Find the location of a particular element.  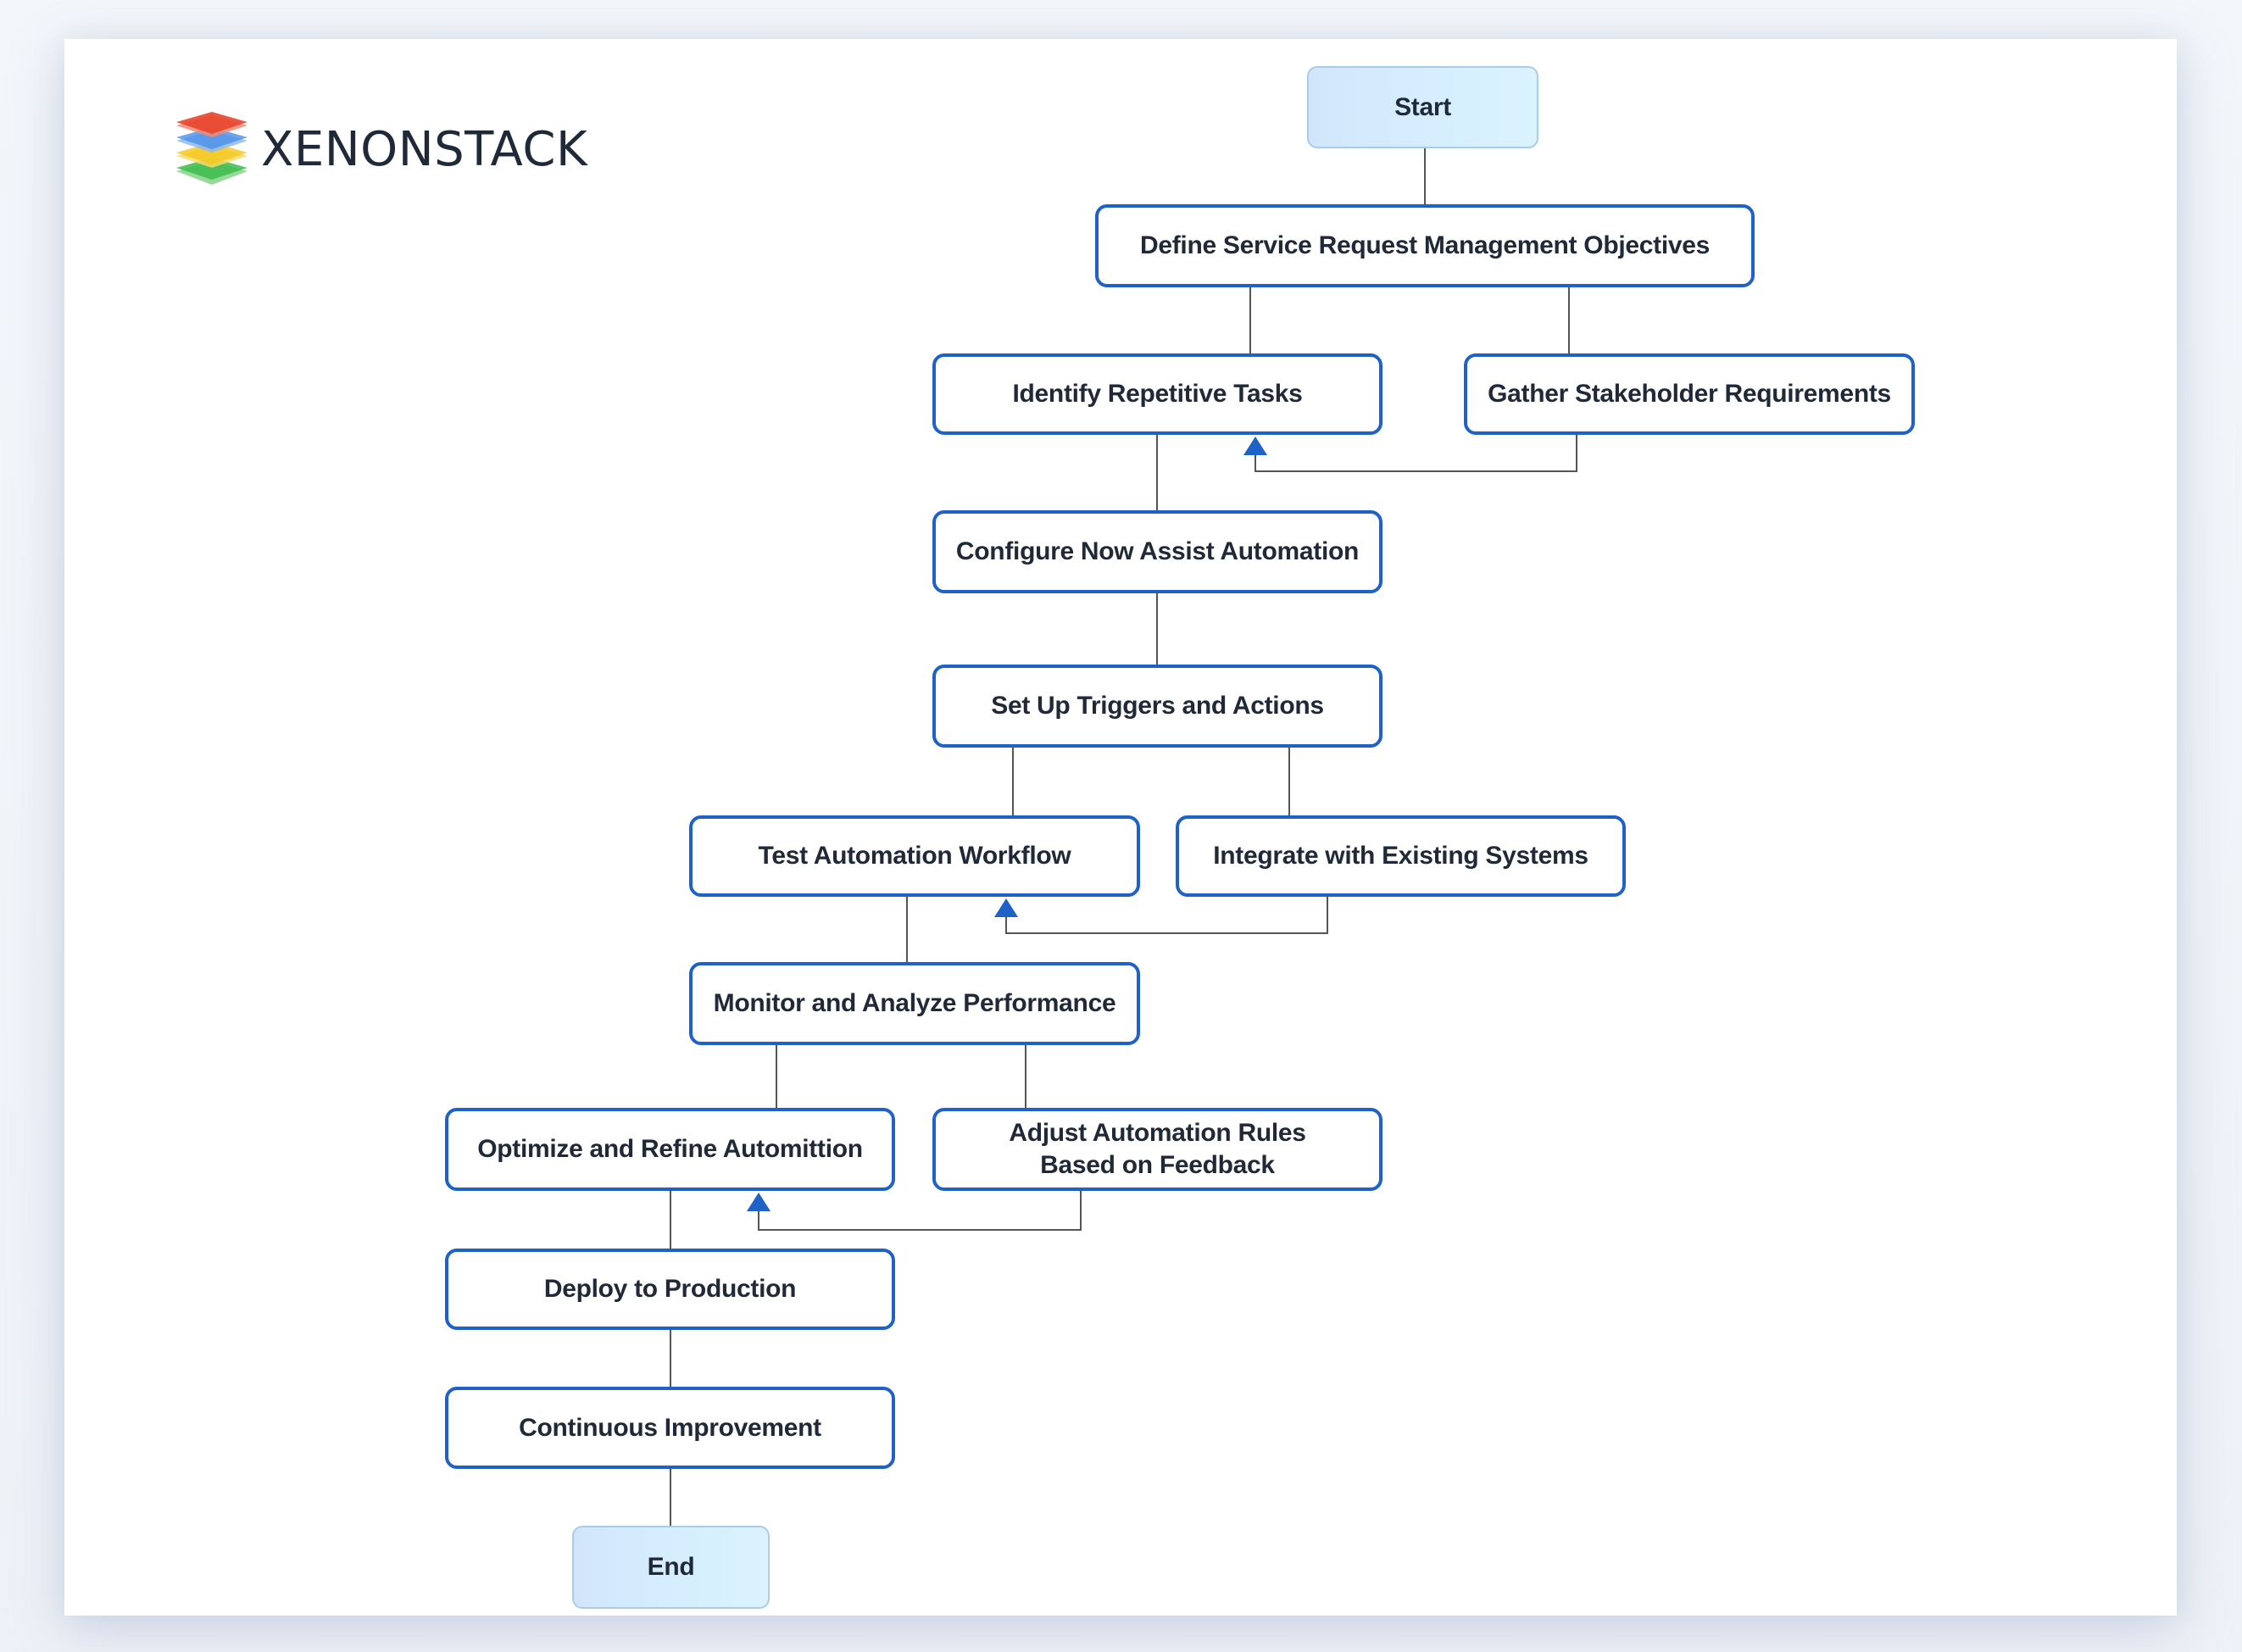

node-setup-triggers: Set Up Triggers and Actions is located at coordinates (1157, 706).